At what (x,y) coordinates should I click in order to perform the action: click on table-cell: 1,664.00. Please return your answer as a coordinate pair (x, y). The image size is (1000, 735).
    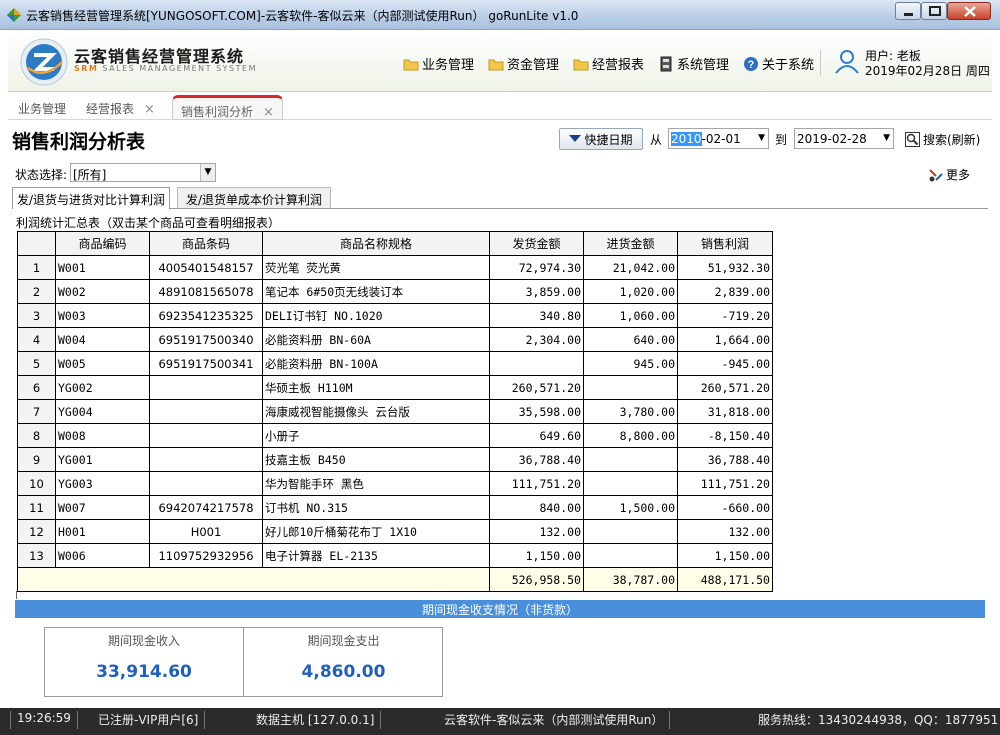
    Looking at the image, I should click on (725, 339).